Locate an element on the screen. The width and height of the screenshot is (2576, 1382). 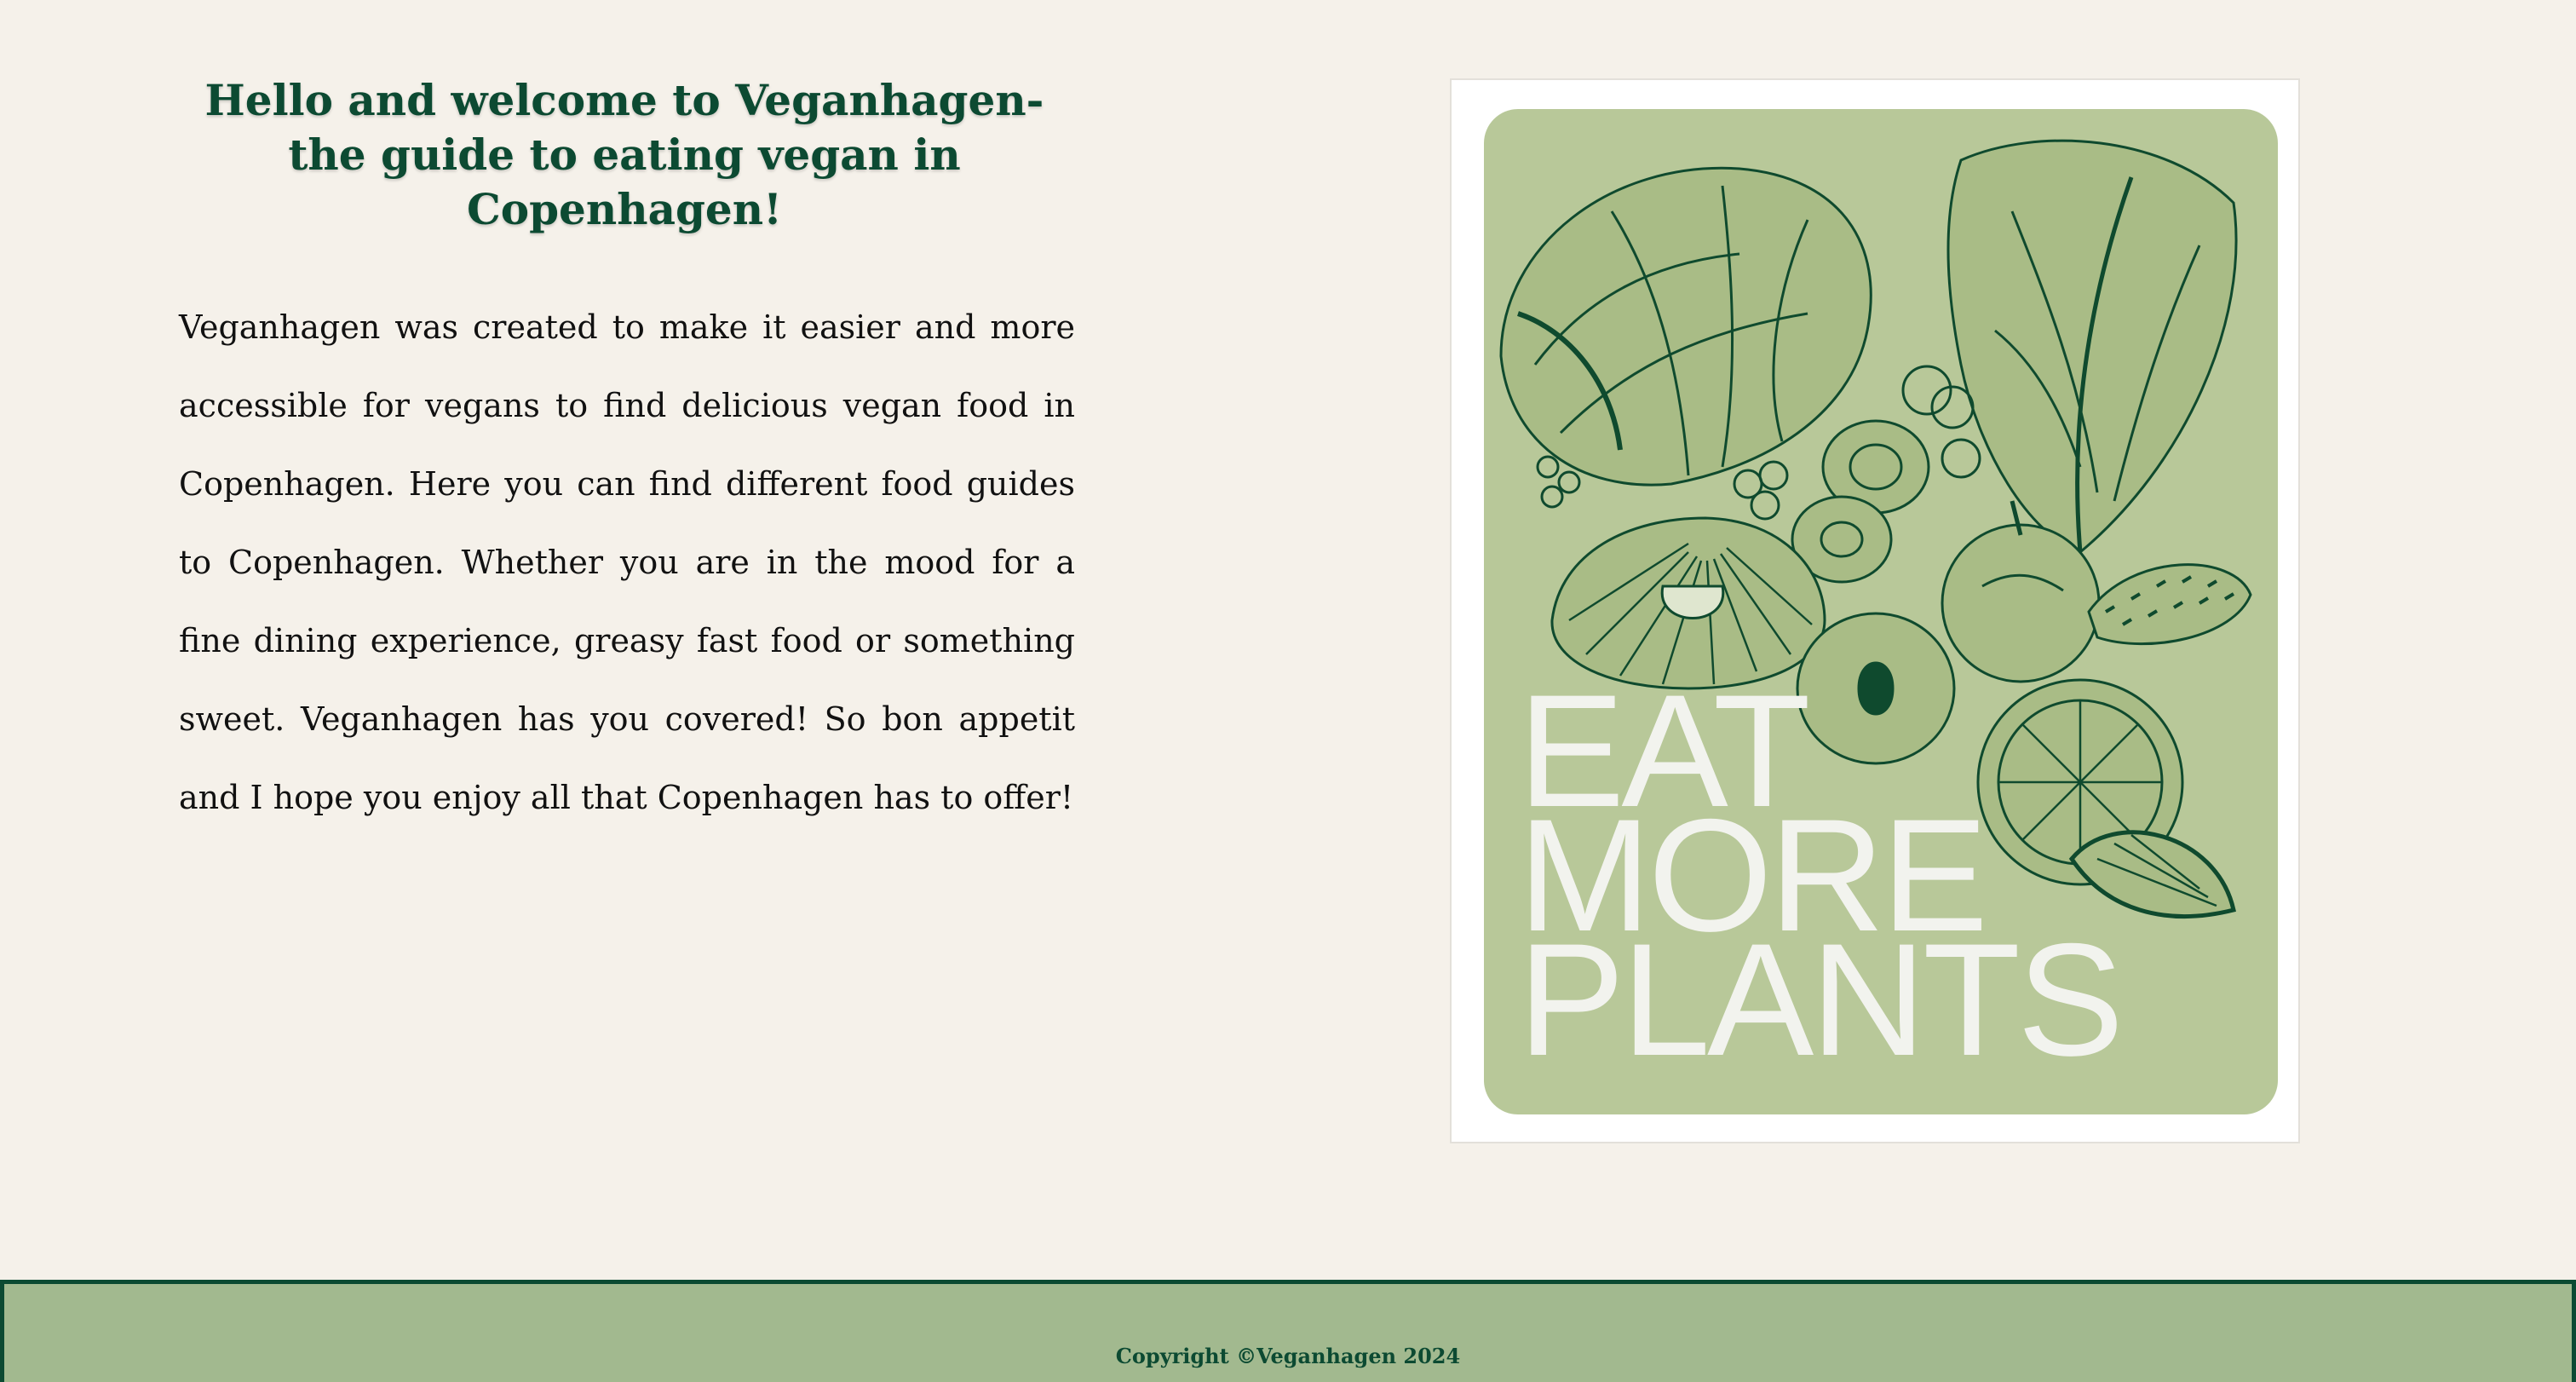
site-footer: Copyright ©Veganhagen 2024 is located at coordinates (1288, 1331).